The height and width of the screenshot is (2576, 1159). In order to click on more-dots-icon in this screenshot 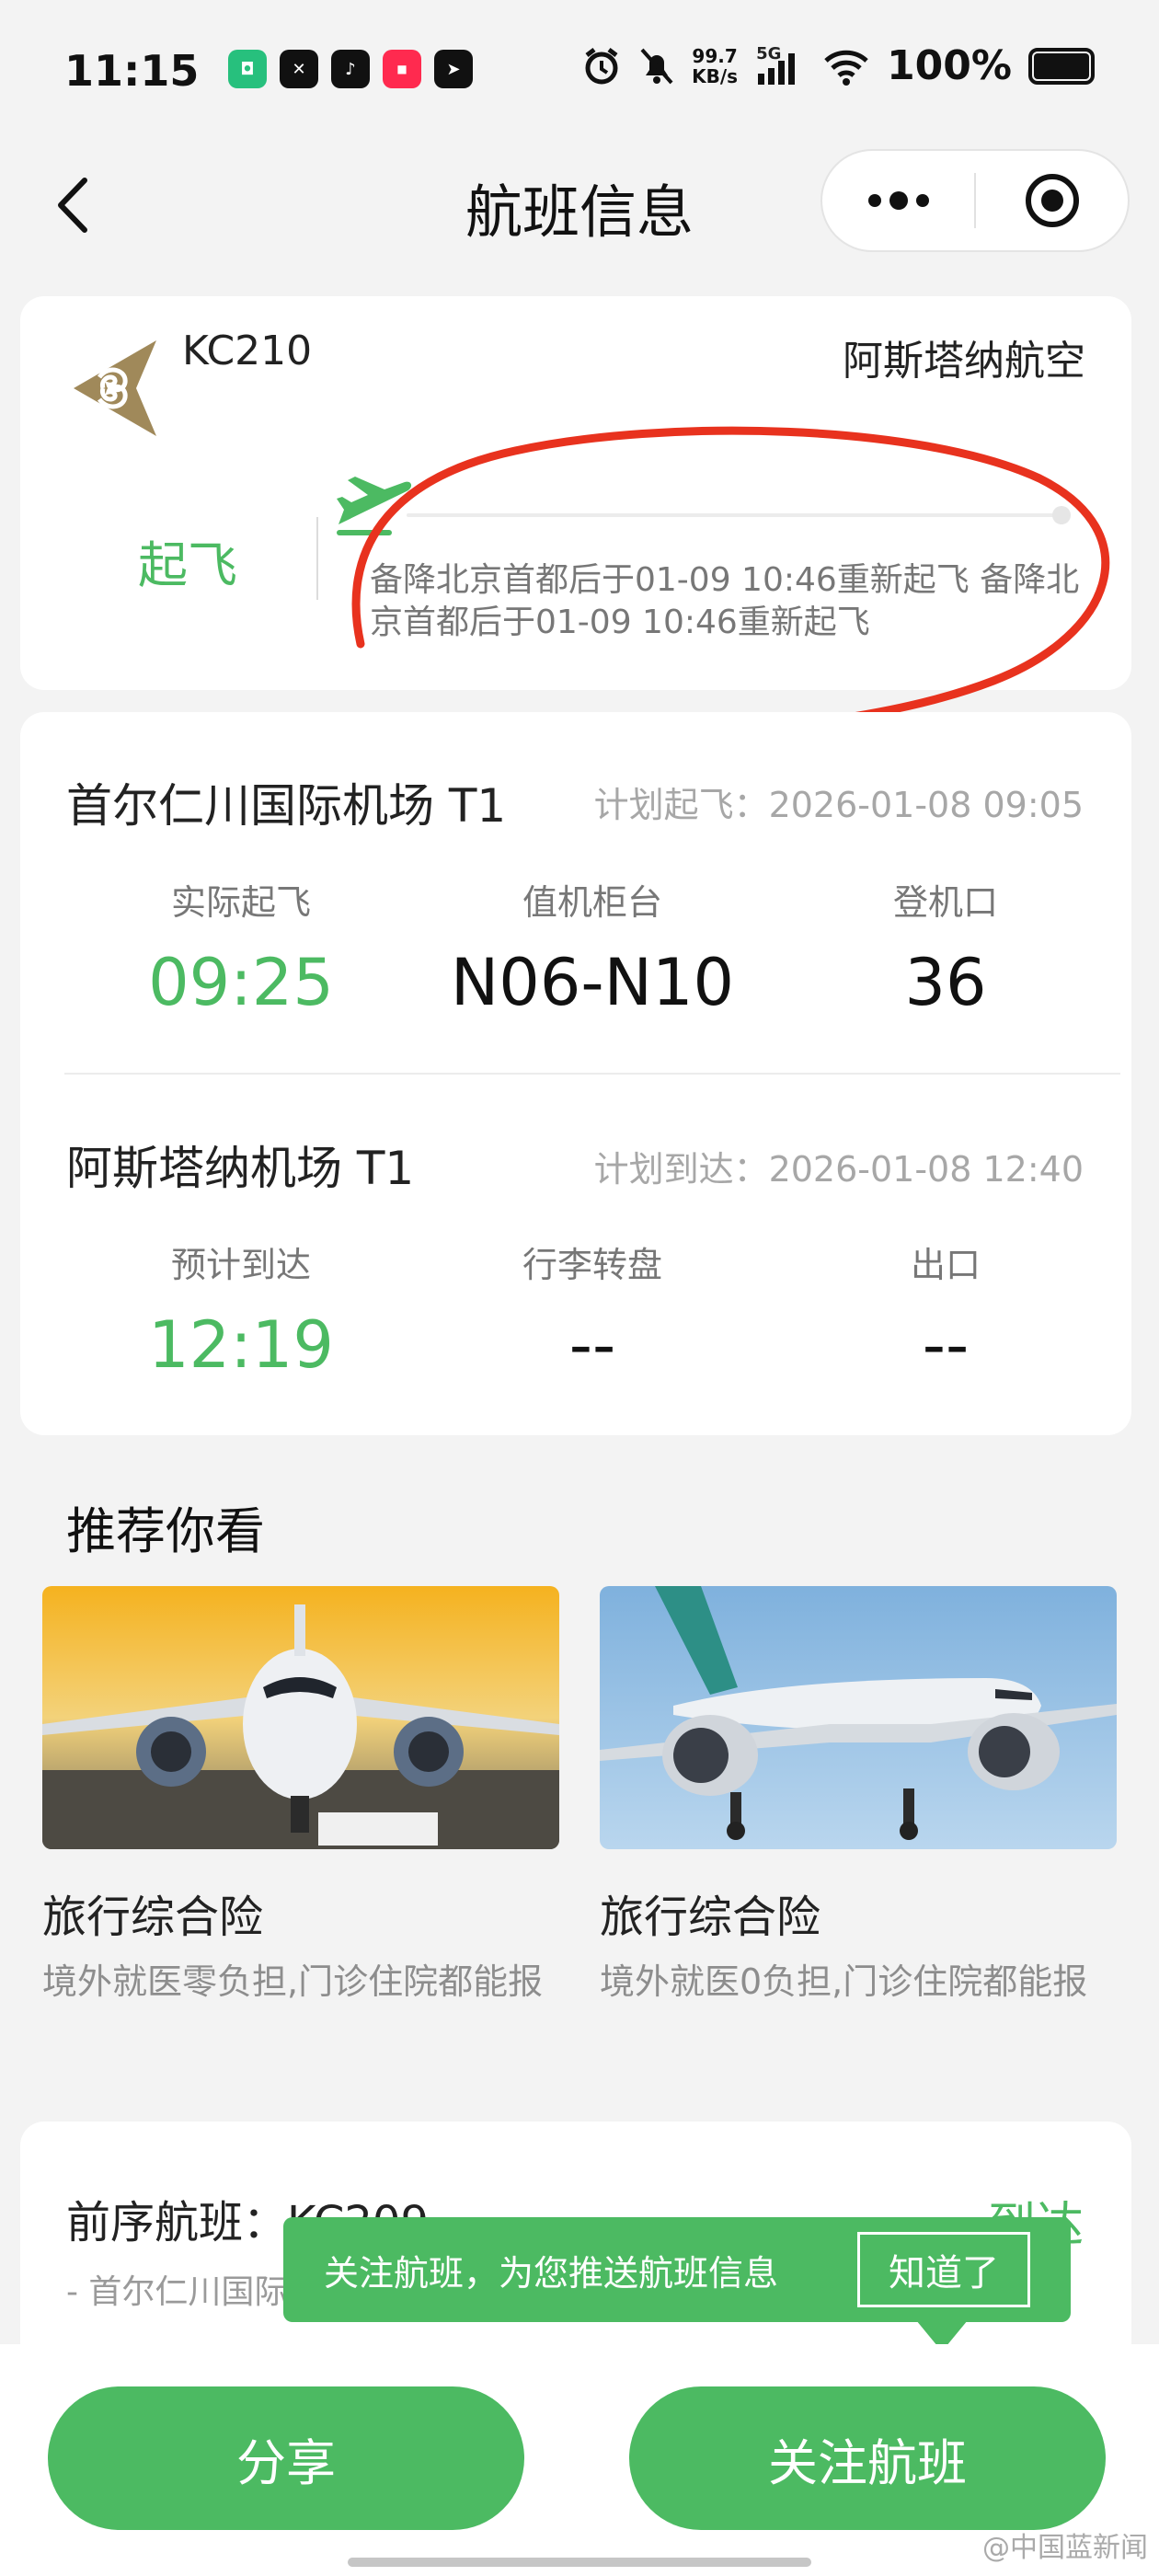, I will do `click(898, 200)`.